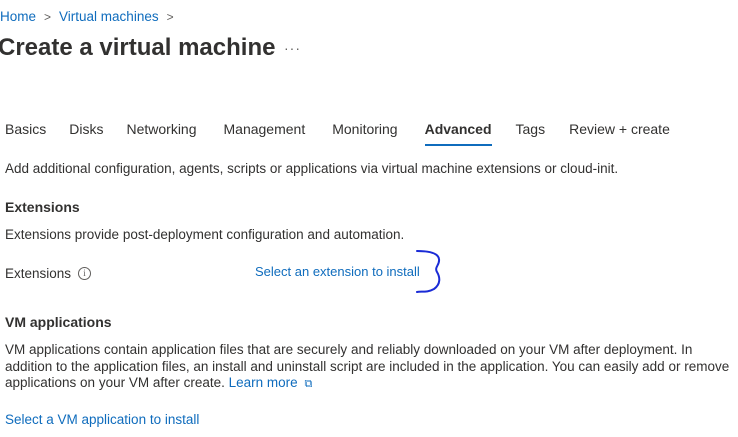 The height and width of the screenshot is (437, 738). I want to click on extensions-field: Extensions i, so click(48, 273).